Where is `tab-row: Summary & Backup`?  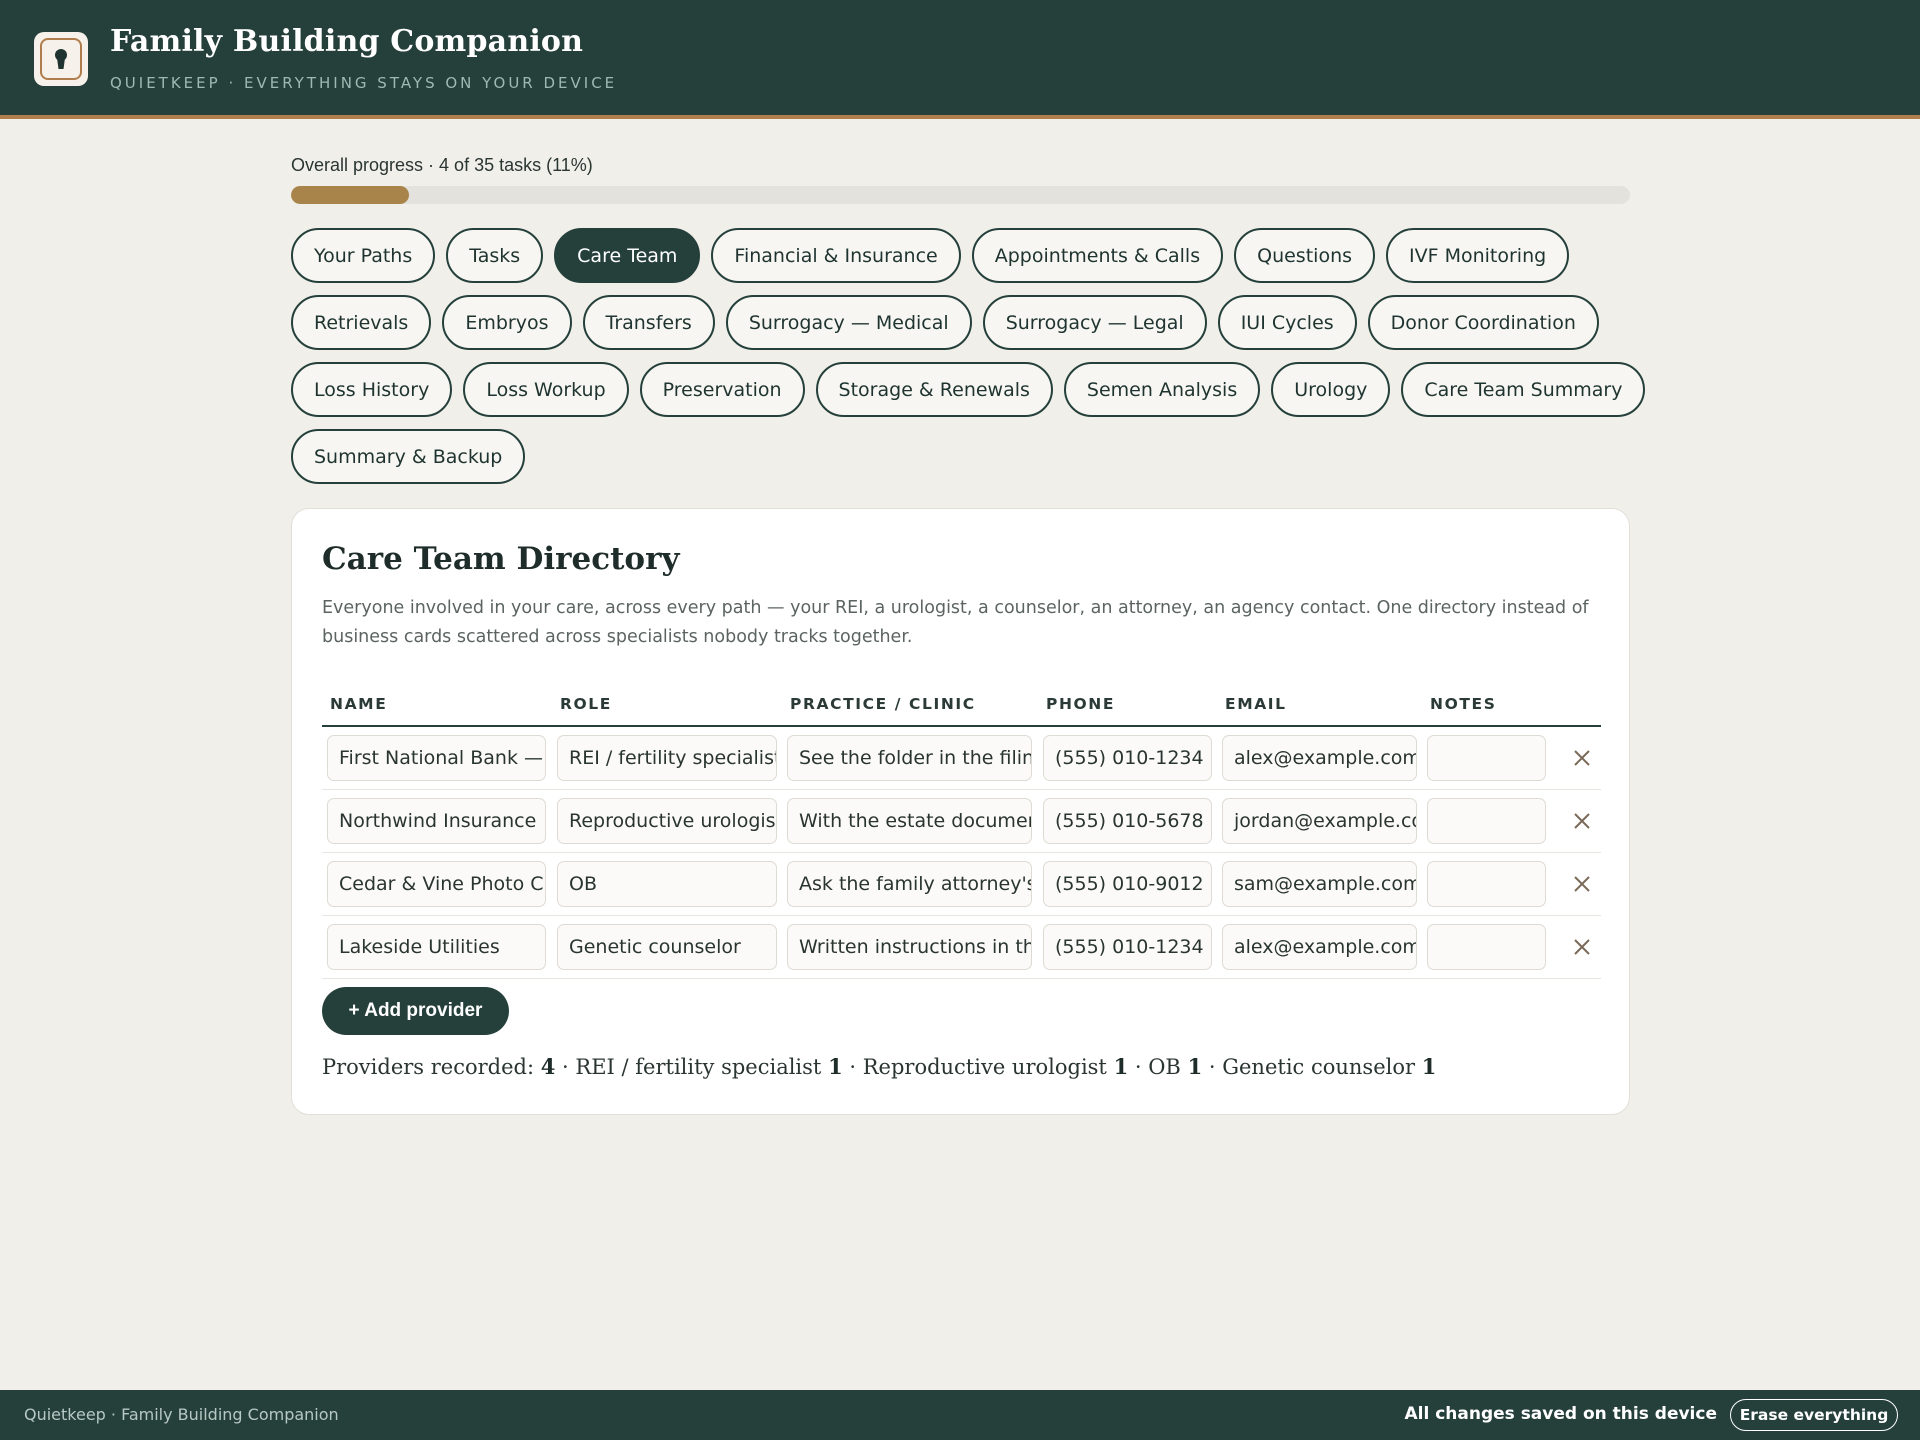 tab-row: Summary & Backup is located at coordinates (971, 456).